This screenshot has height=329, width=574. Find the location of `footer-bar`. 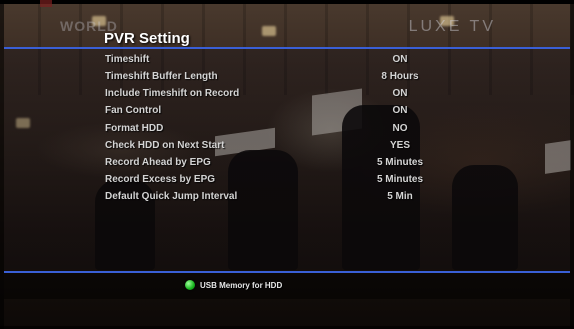

footer-bar is located at coordinates (287, 286).